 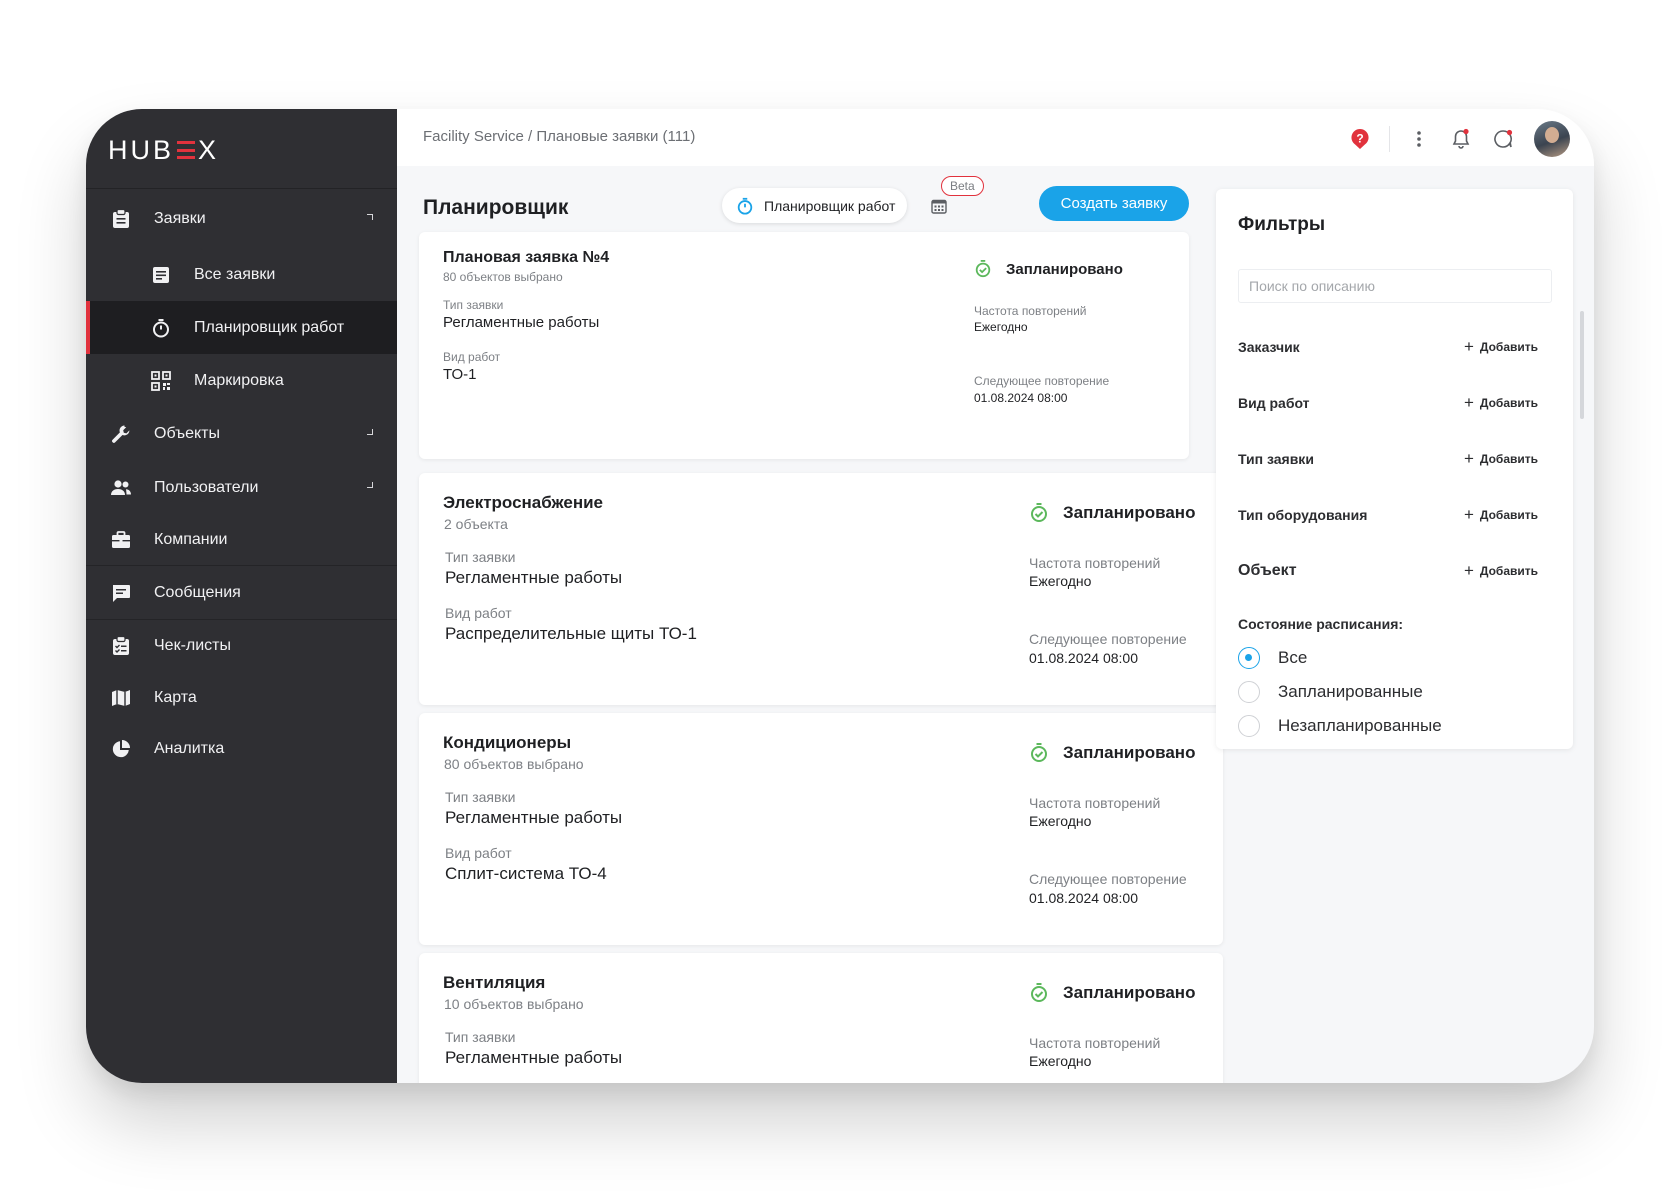 What do you see at coordinates (241, 646) in the screenshot?
I see `sidebar-item-checklists: Чек-листы` at bounding box center [241, 646].